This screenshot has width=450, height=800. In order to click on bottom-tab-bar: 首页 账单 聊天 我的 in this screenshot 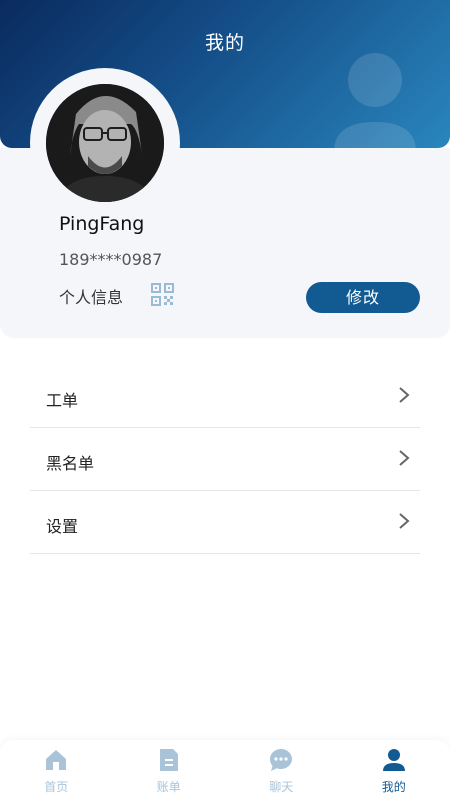, I will do `click(225, 770)`.